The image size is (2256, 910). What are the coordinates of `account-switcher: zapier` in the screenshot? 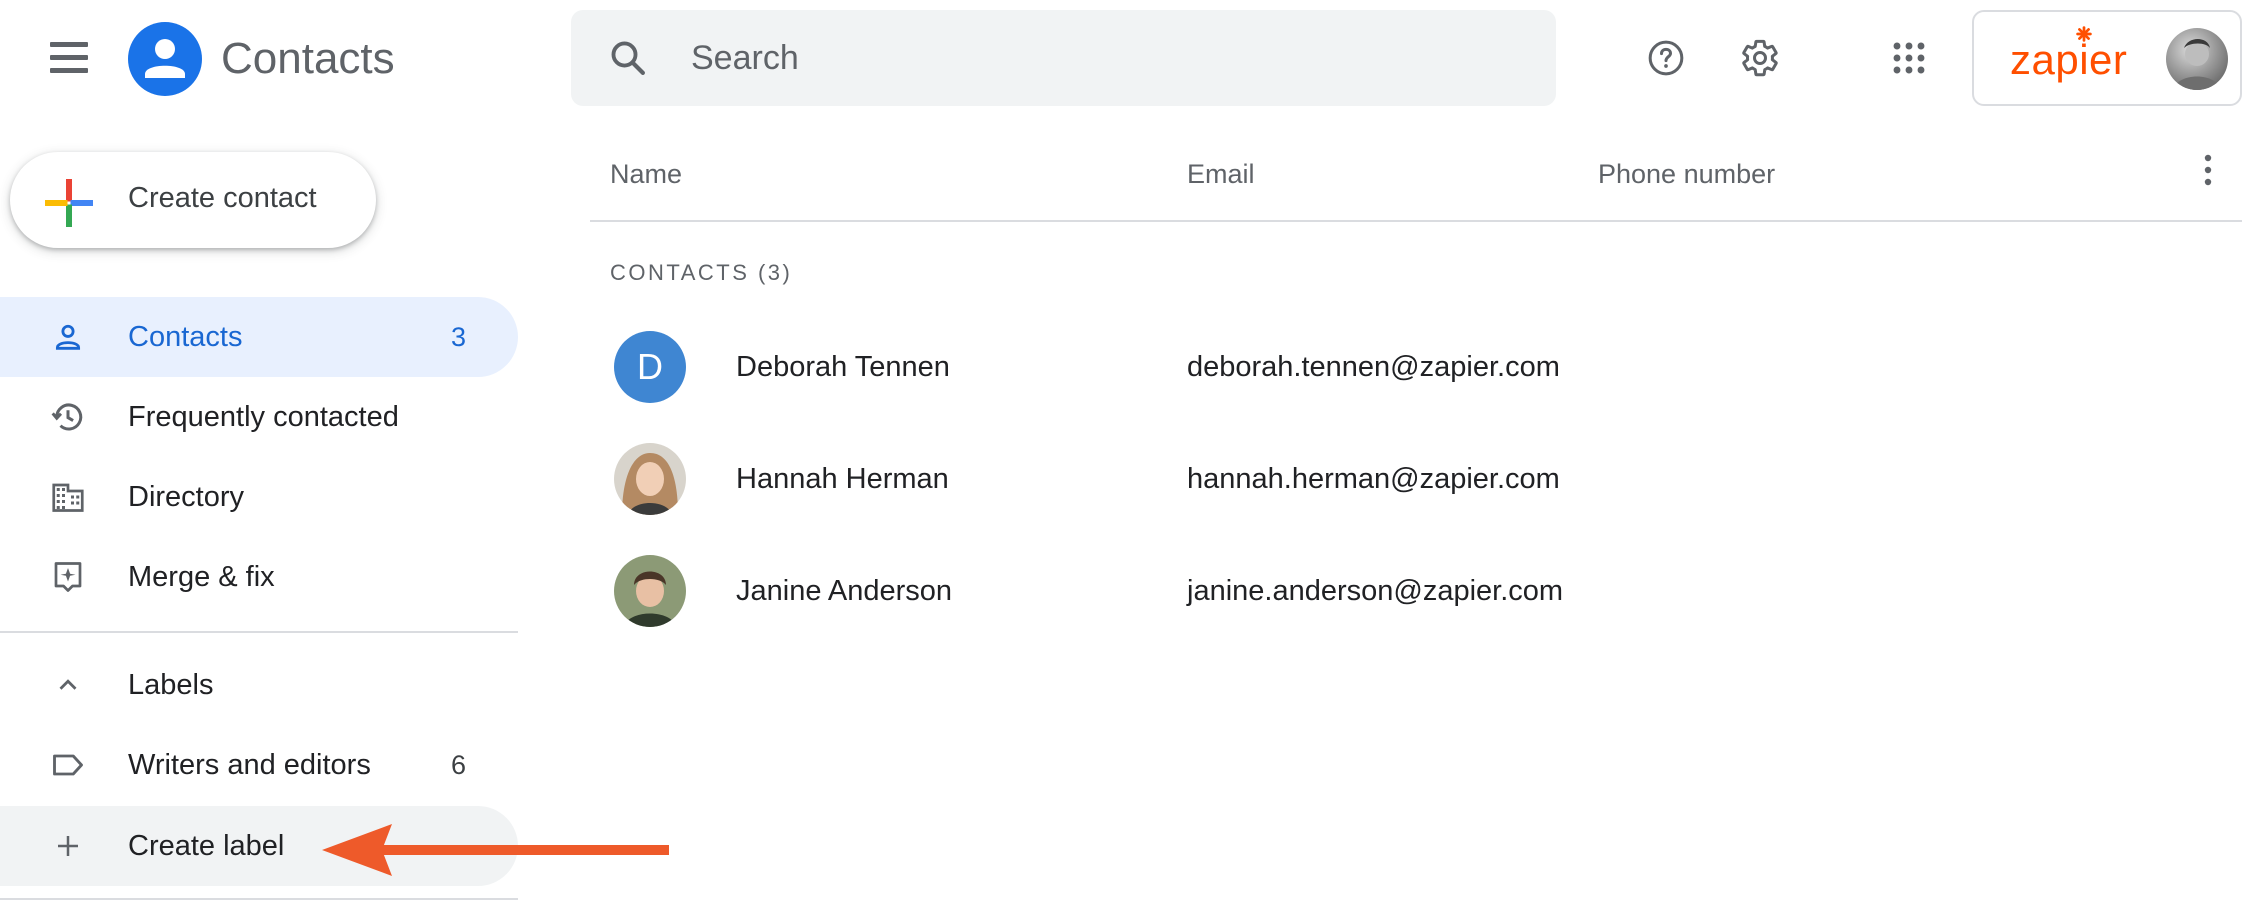 It's located at (2107, 58).